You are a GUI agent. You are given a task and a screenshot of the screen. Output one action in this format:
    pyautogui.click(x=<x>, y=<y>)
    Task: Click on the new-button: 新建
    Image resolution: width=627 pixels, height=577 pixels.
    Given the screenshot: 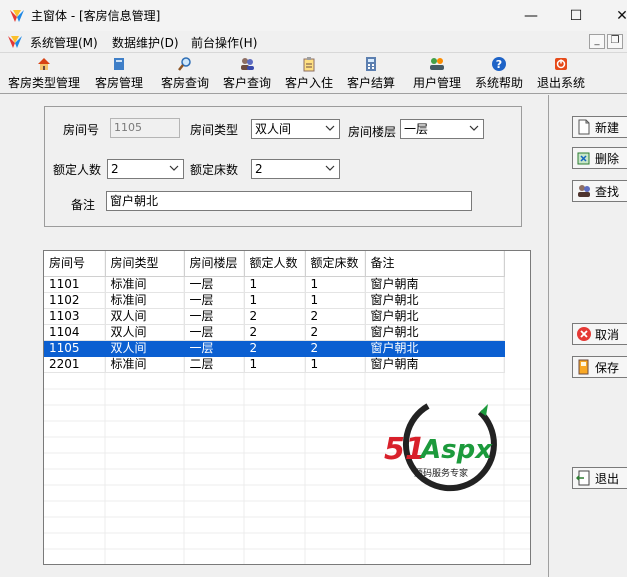 What is the action you would take?
    pyautogui.click(x=599, y=127)
    